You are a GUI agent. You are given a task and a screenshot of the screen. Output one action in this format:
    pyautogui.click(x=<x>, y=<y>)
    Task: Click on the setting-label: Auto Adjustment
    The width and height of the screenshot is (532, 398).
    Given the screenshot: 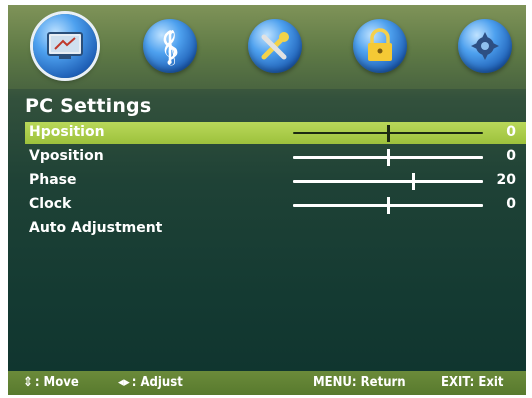 What is the action you would take?
    pyautogui.click(x=96, y=228)
    